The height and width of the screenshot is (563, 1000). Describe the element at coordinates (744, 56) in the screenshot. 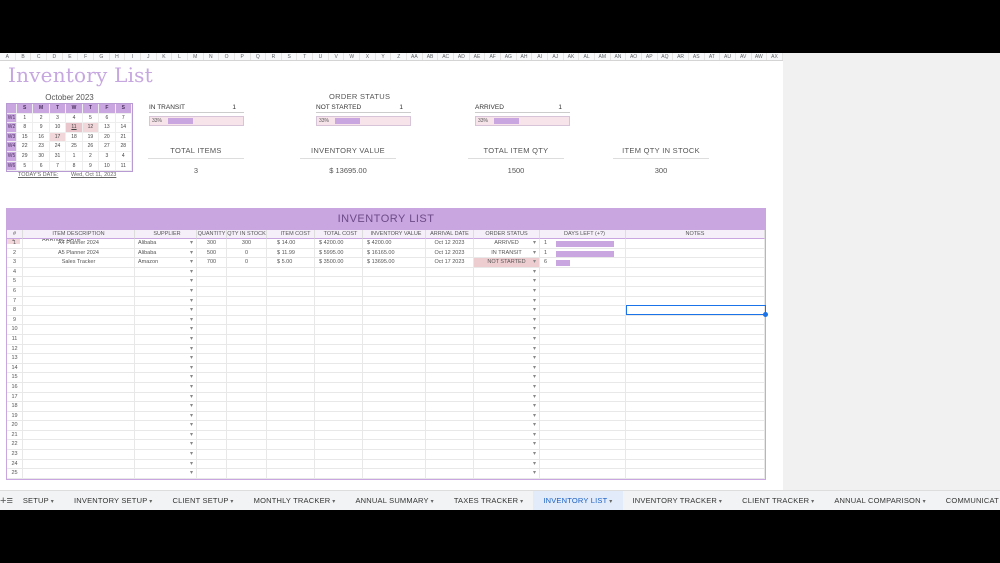

I see `column-header: AV` at that location.